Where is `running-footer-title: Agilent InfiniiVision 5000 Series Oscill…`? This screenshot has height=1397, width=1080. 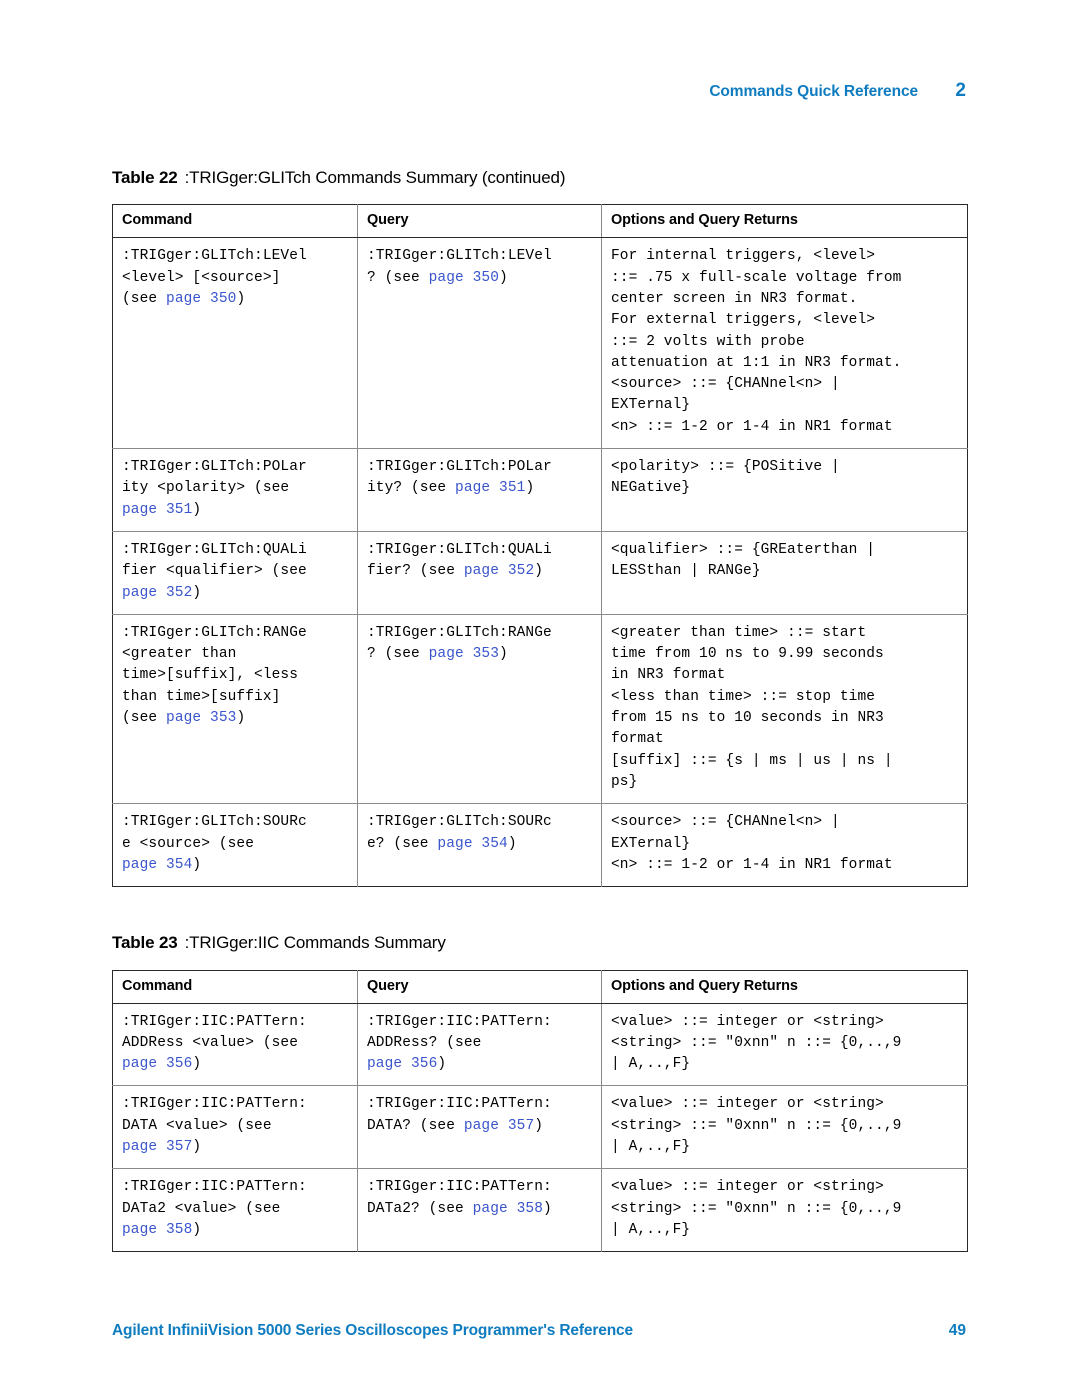 running-footer-title: Agilent InfiniiVision 5000 Series Oscill… is located at coordinates (372, 1330).